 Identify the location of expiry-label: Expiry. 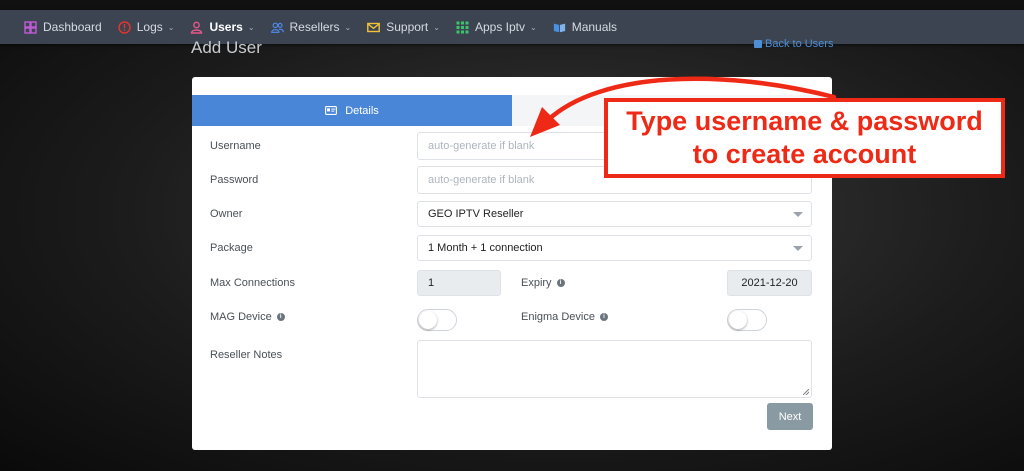
(536, 283).